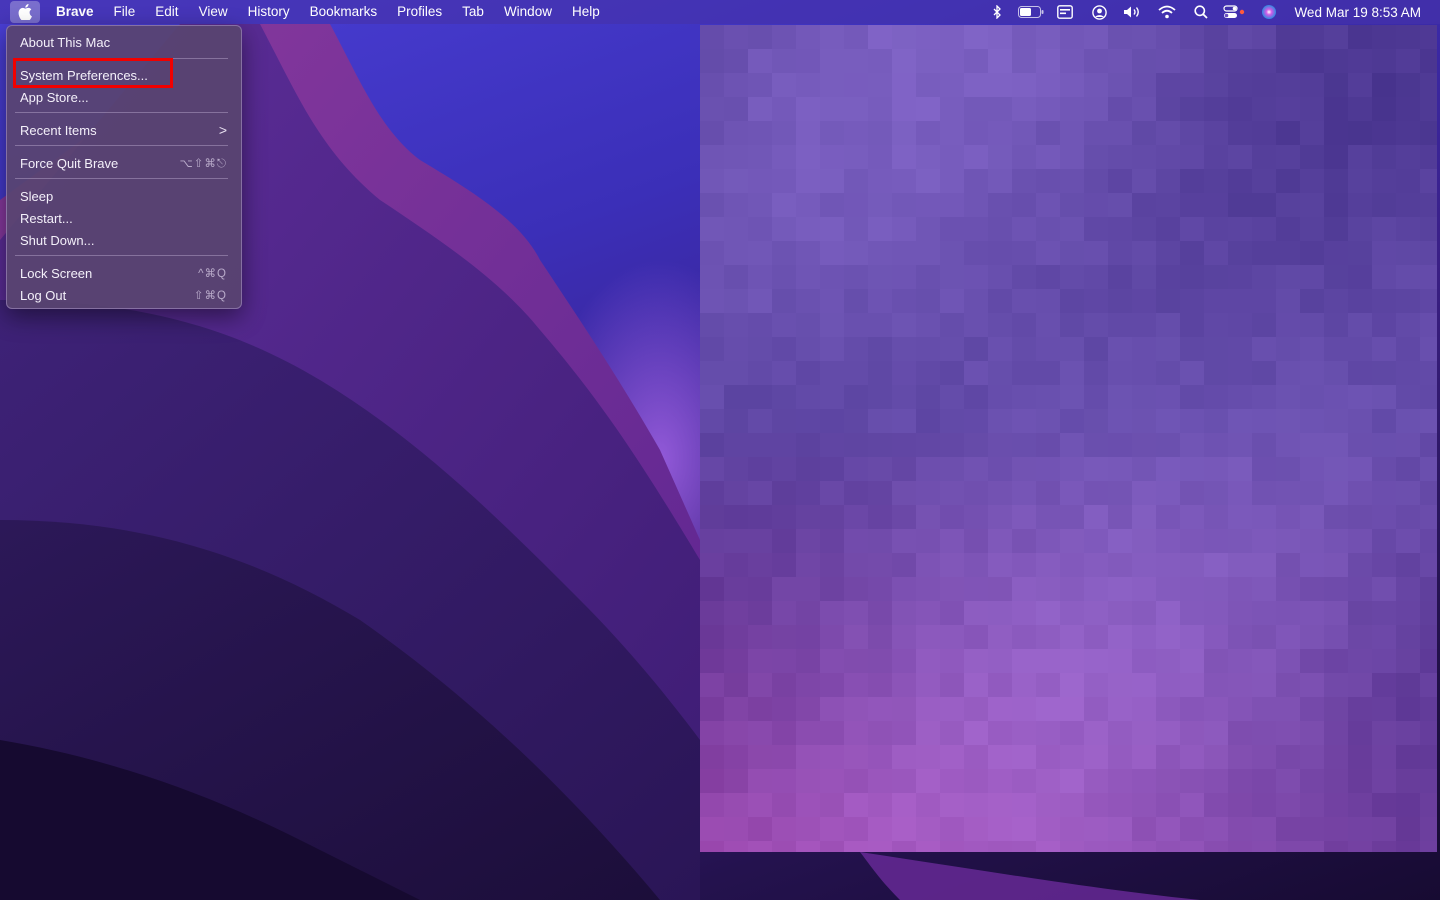  I want to click on menu-item-sleep: Sleep, so click(123, 196).